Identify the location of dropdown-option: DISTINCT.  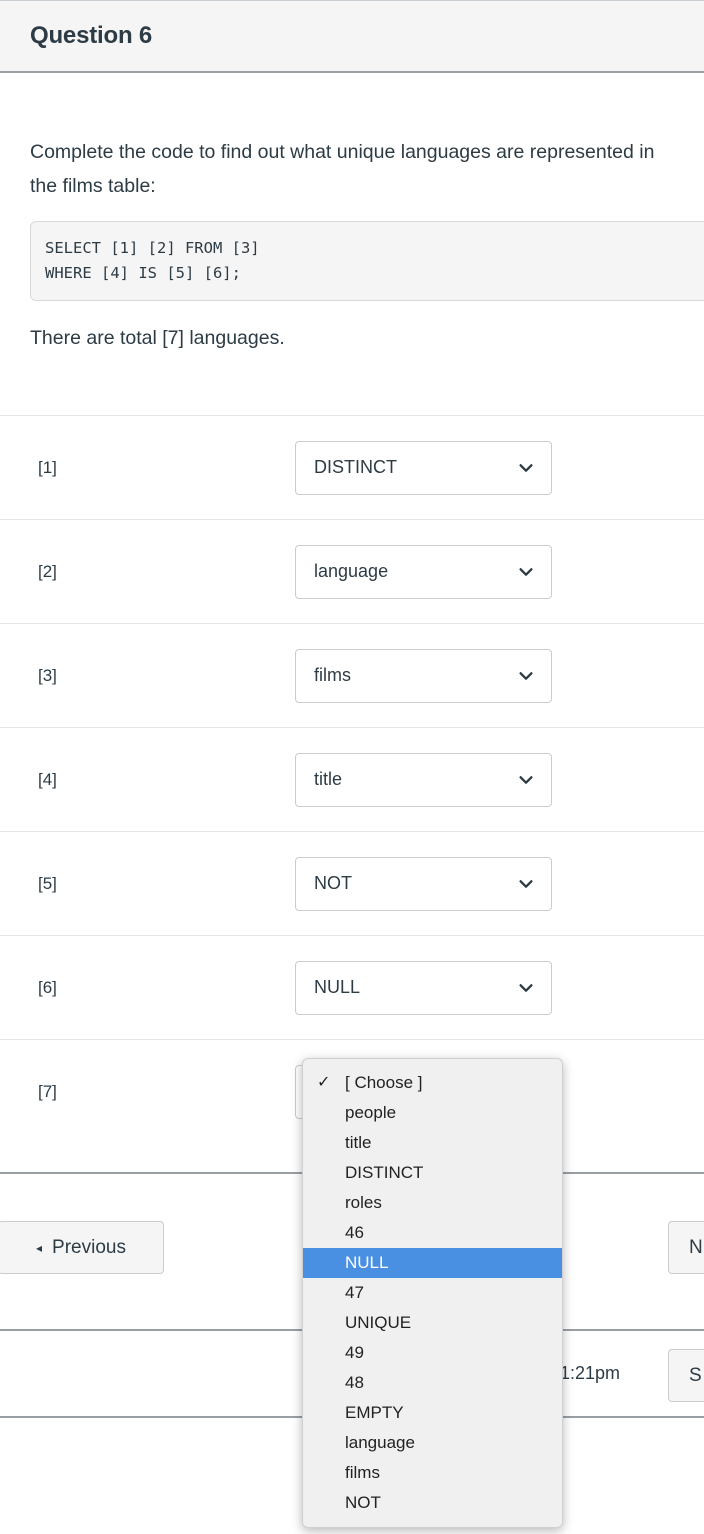
(432, 1173).